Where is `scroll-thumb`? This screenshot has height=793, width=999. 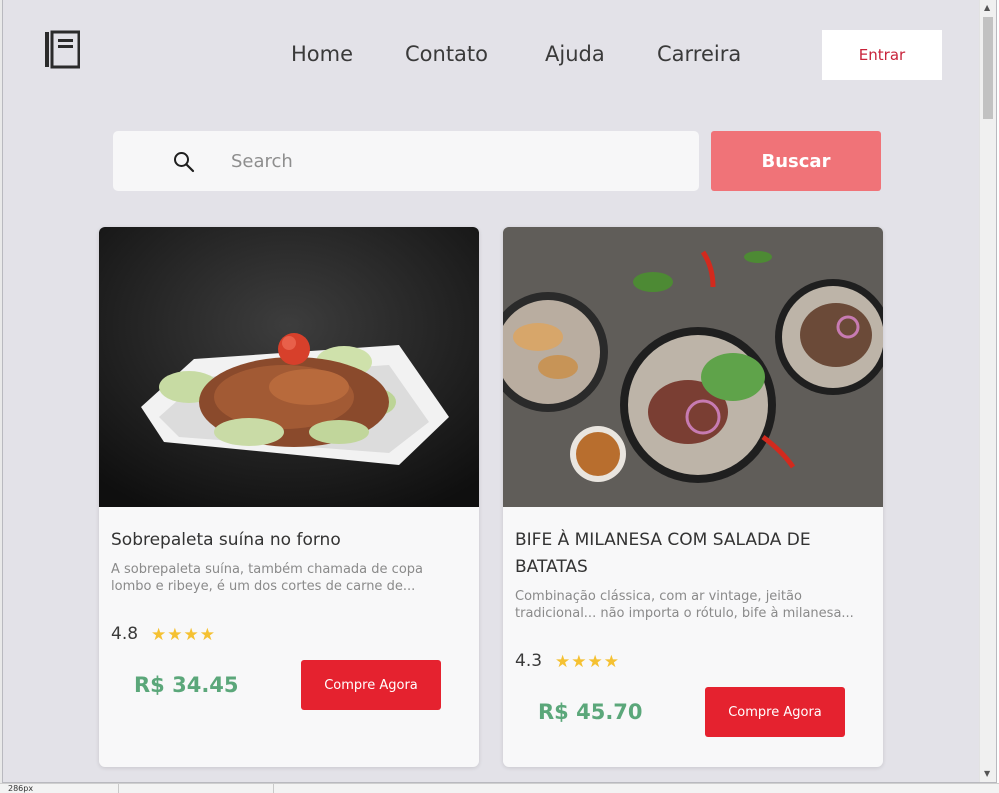
scroll-thumb is located at coordinates (988, 68).